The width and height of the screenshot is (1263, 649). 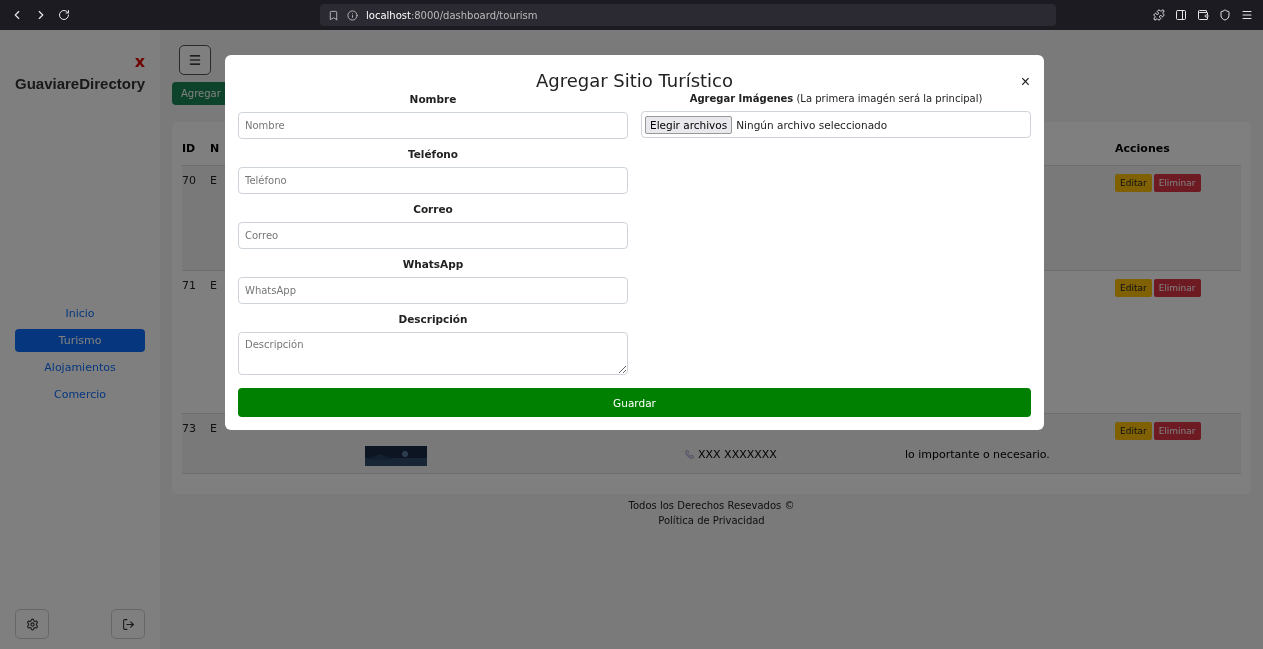 I want to click on input-field: Correo, so click(x=433, y=235).